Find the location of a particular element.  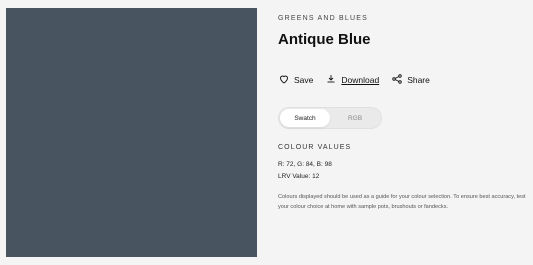

category-label: GREENS AND BLUES is located at coordinates (323, 18).